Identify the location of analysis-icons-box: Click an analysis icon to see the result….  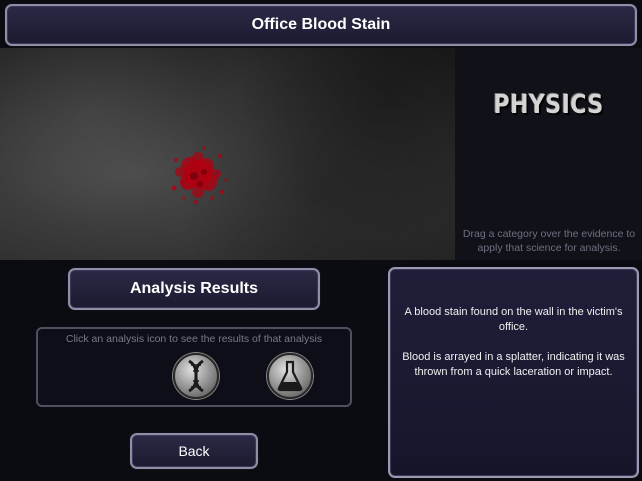
(194, 367).